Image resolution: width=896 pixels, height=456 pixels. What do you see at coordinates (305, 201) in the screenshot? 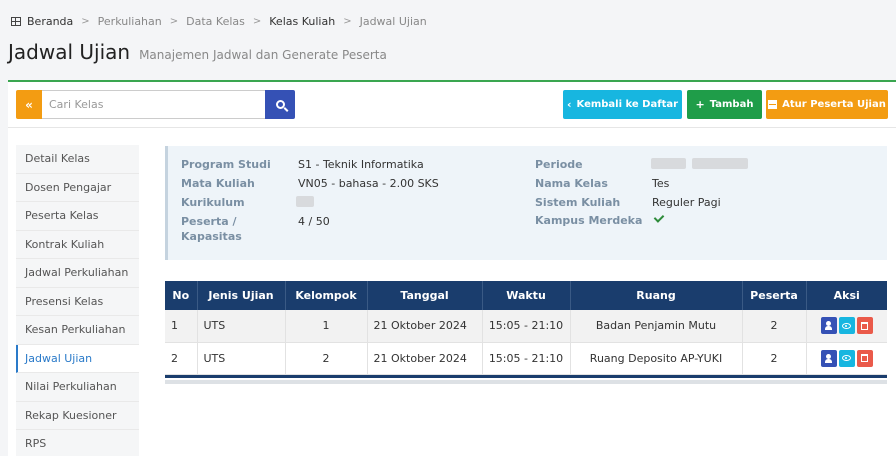
I see `kurikulum-value-redacted` at bounding box center [305, 201].